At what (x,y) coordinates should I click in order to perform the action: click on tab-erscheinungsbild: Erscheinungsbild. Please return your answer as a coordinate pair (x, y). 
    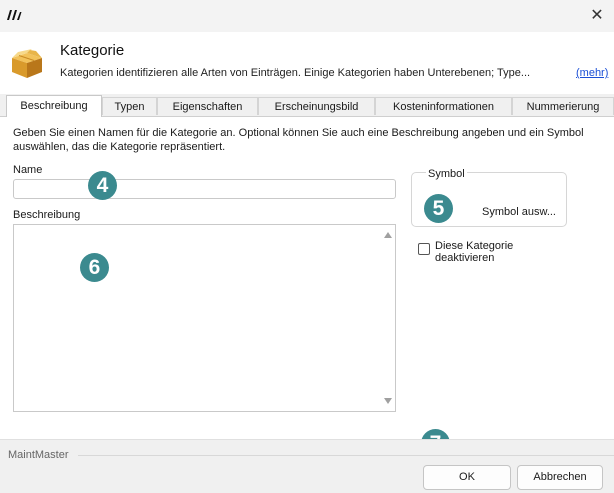
    Looking at the image, I should click on (316, 106).